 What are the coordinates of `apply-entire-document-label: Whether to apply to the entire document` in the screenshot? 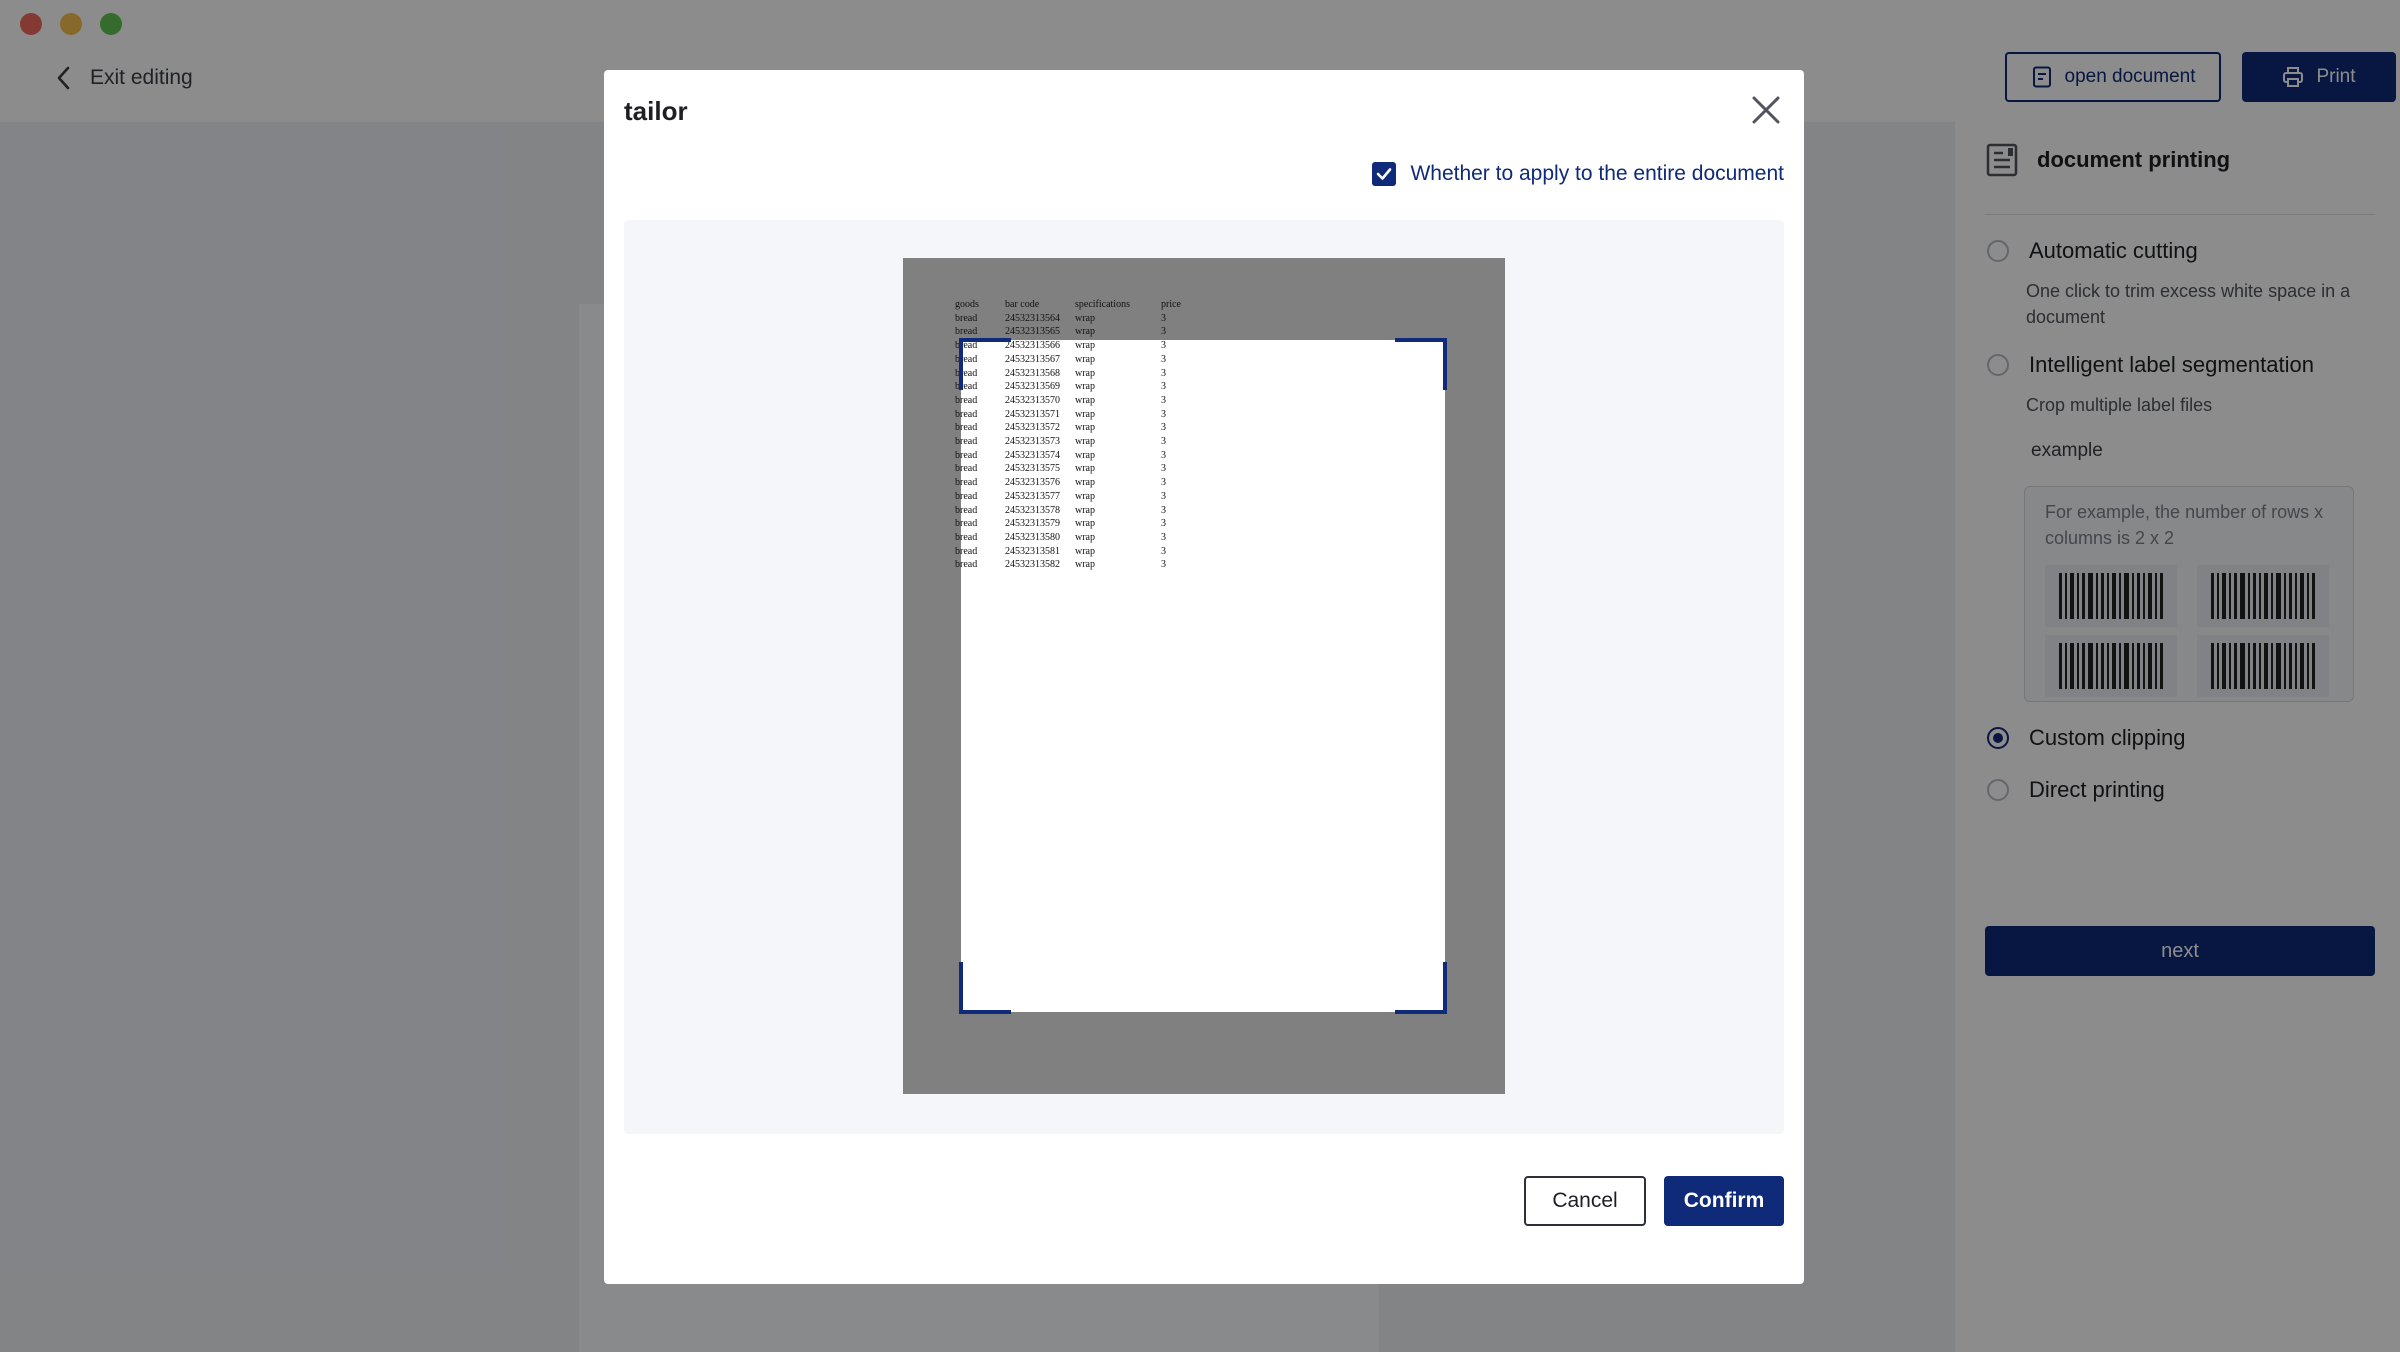 It's located at (1597, 173).